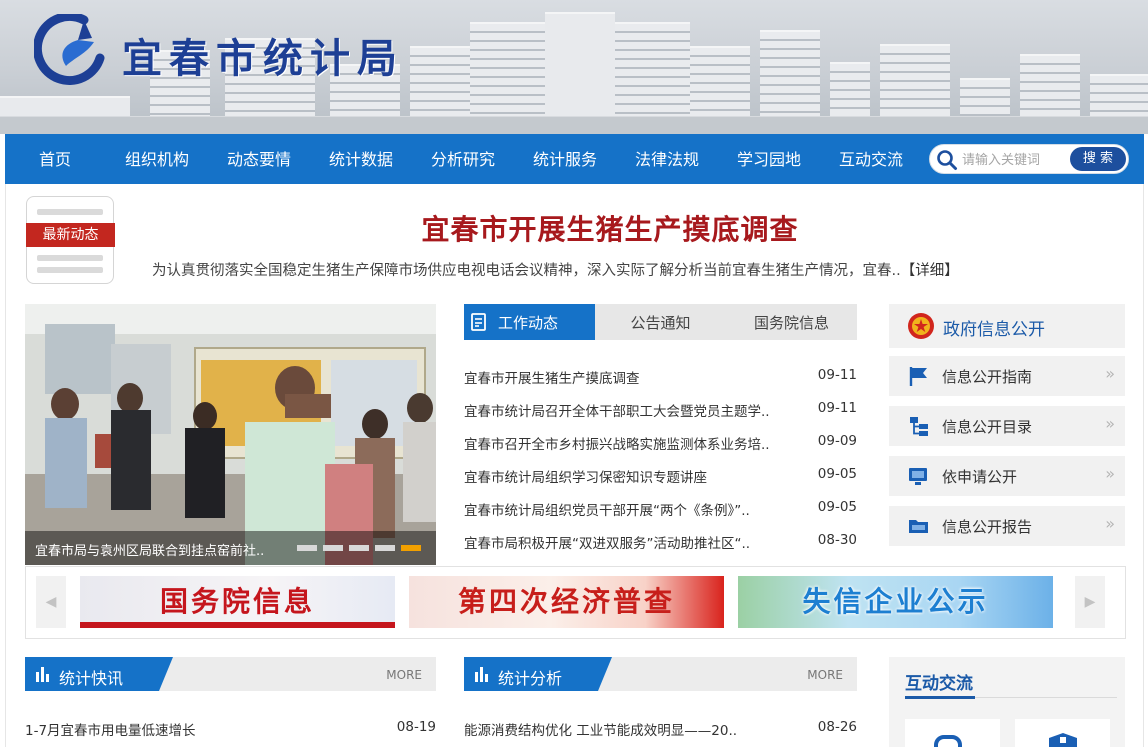 This screenshot has height=747, width=1148. What do you see at coordinates (610, 228) in the screenshot?
I see `headline-title: 宜春市开展生猪生产摸底调查` at bounding box center [610, 228].